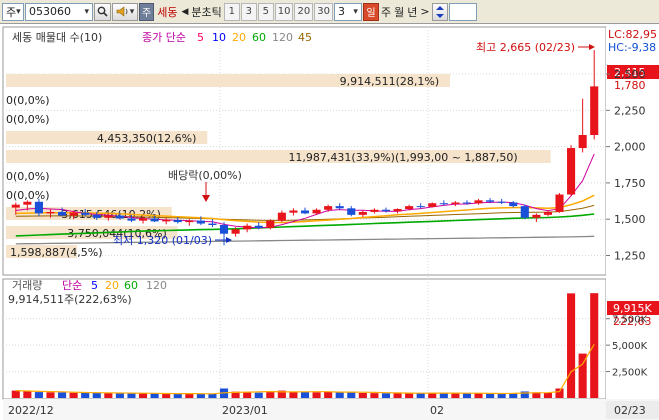 This screenshot has width=659, height=420. What do you see at coordinates (147, 13) in the screenshot?
I see `stock-badge-text: 주` at bounding box center [147, 13].